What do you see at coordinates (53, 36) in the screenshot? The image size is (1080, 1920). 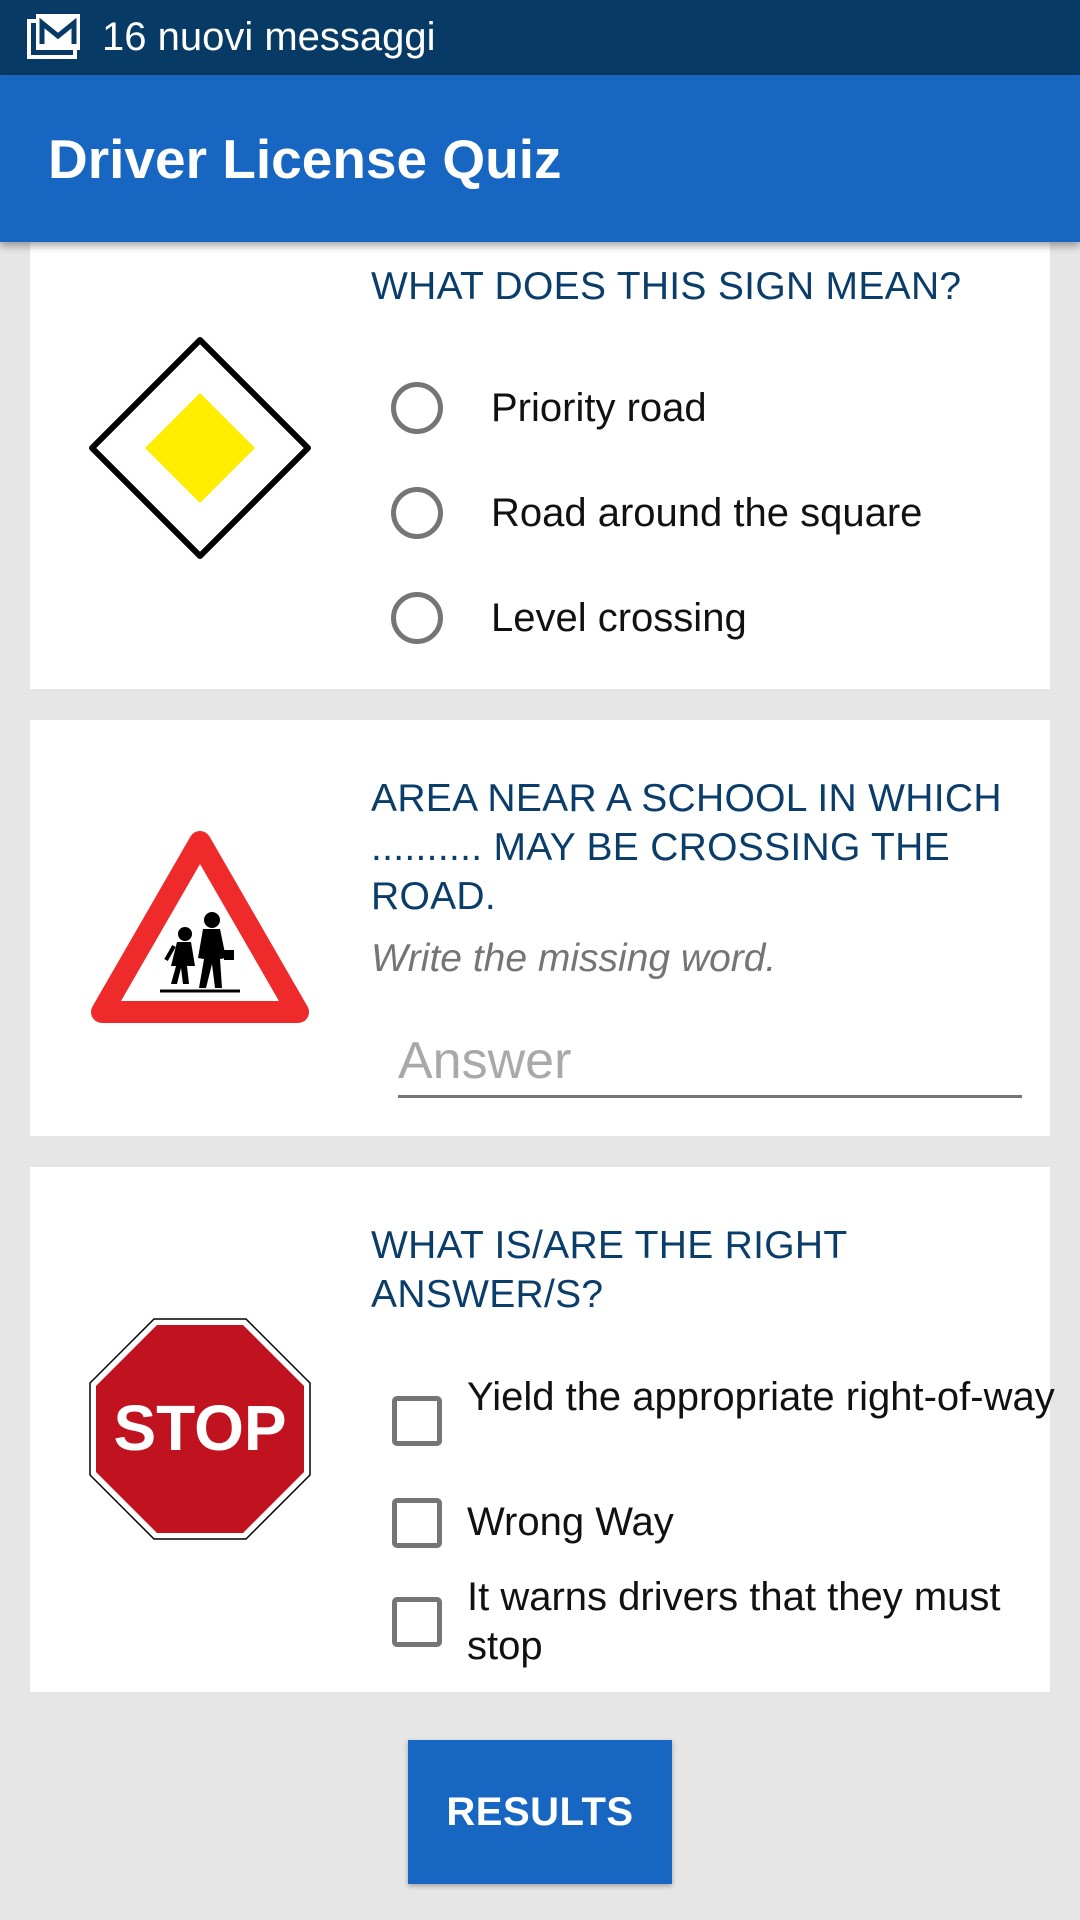 I see `mail-notification-icon` at bounding box center [53, 36].